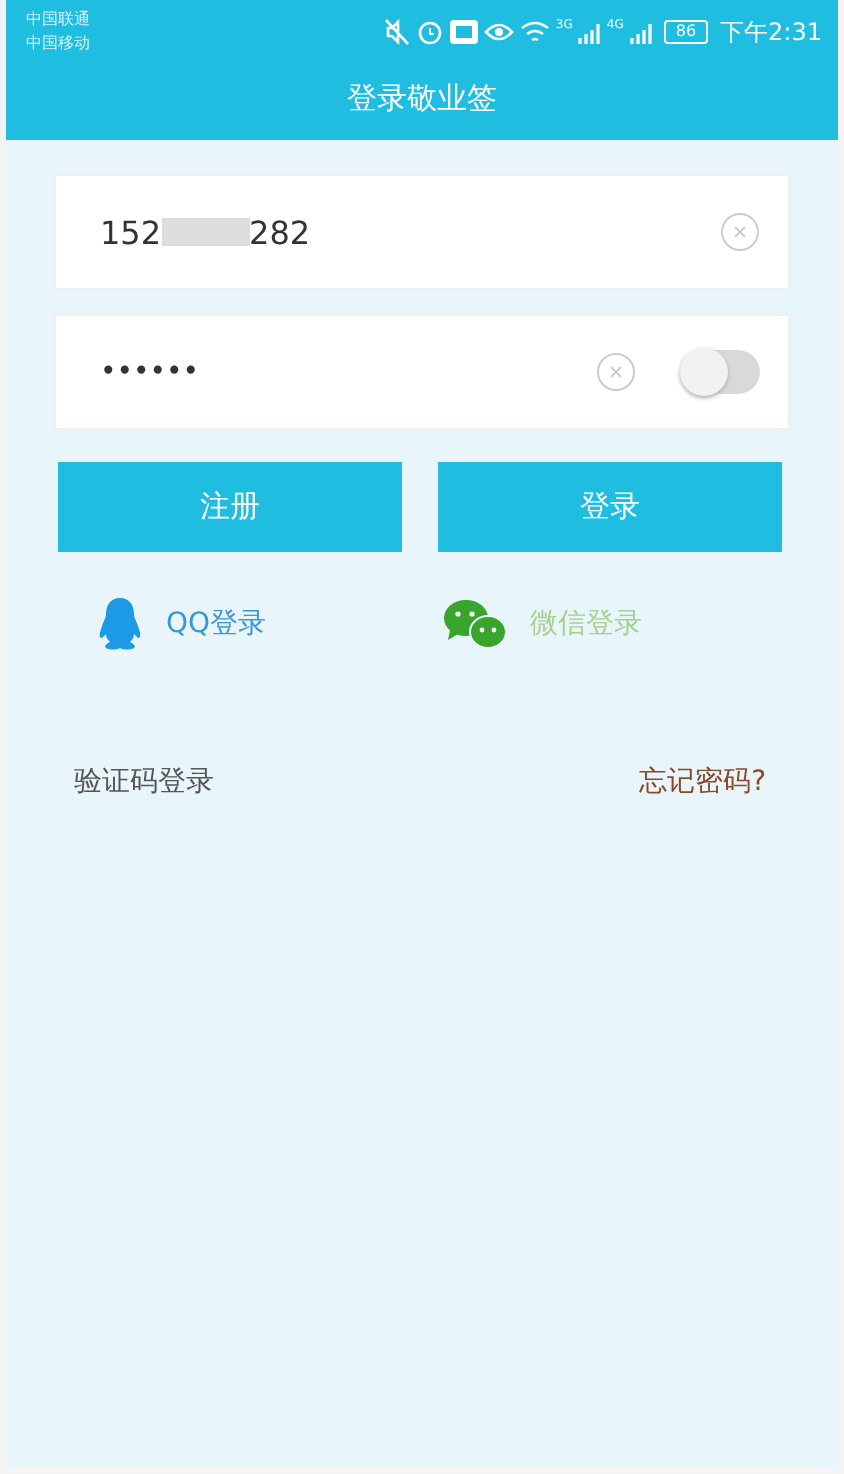 This screenshot has height=1474, width=844. I want to click on alarm-icon, so click(429, 32).